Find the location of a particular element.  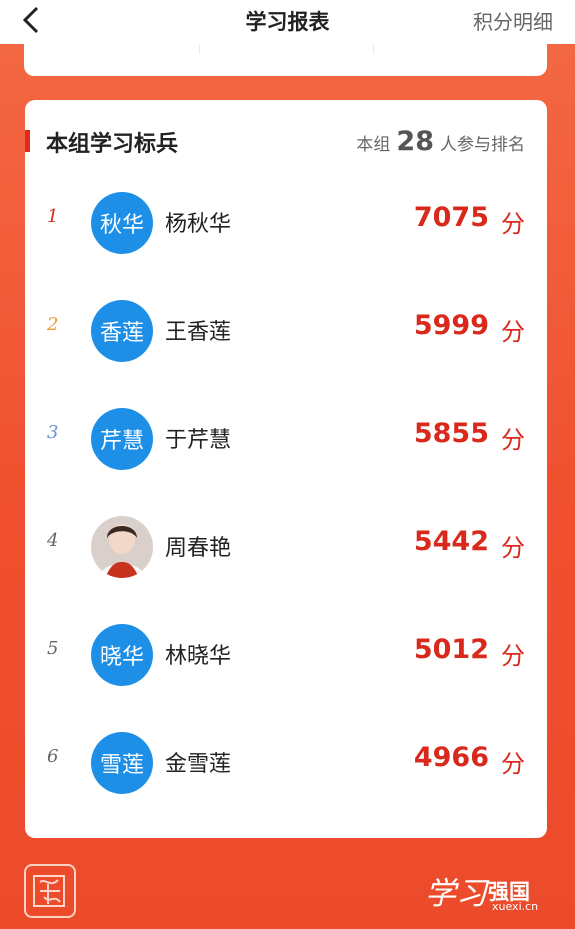

rank-number: 5 is located at coordinates (53, 648).